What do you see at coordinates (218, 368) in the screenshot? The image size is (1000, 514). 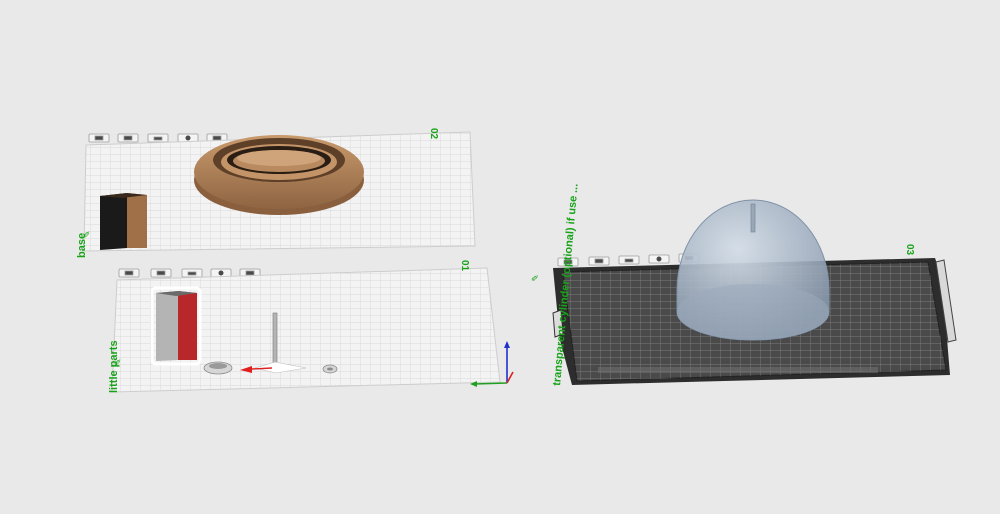 I see `small-bowl` at bounding box center [218, 368].